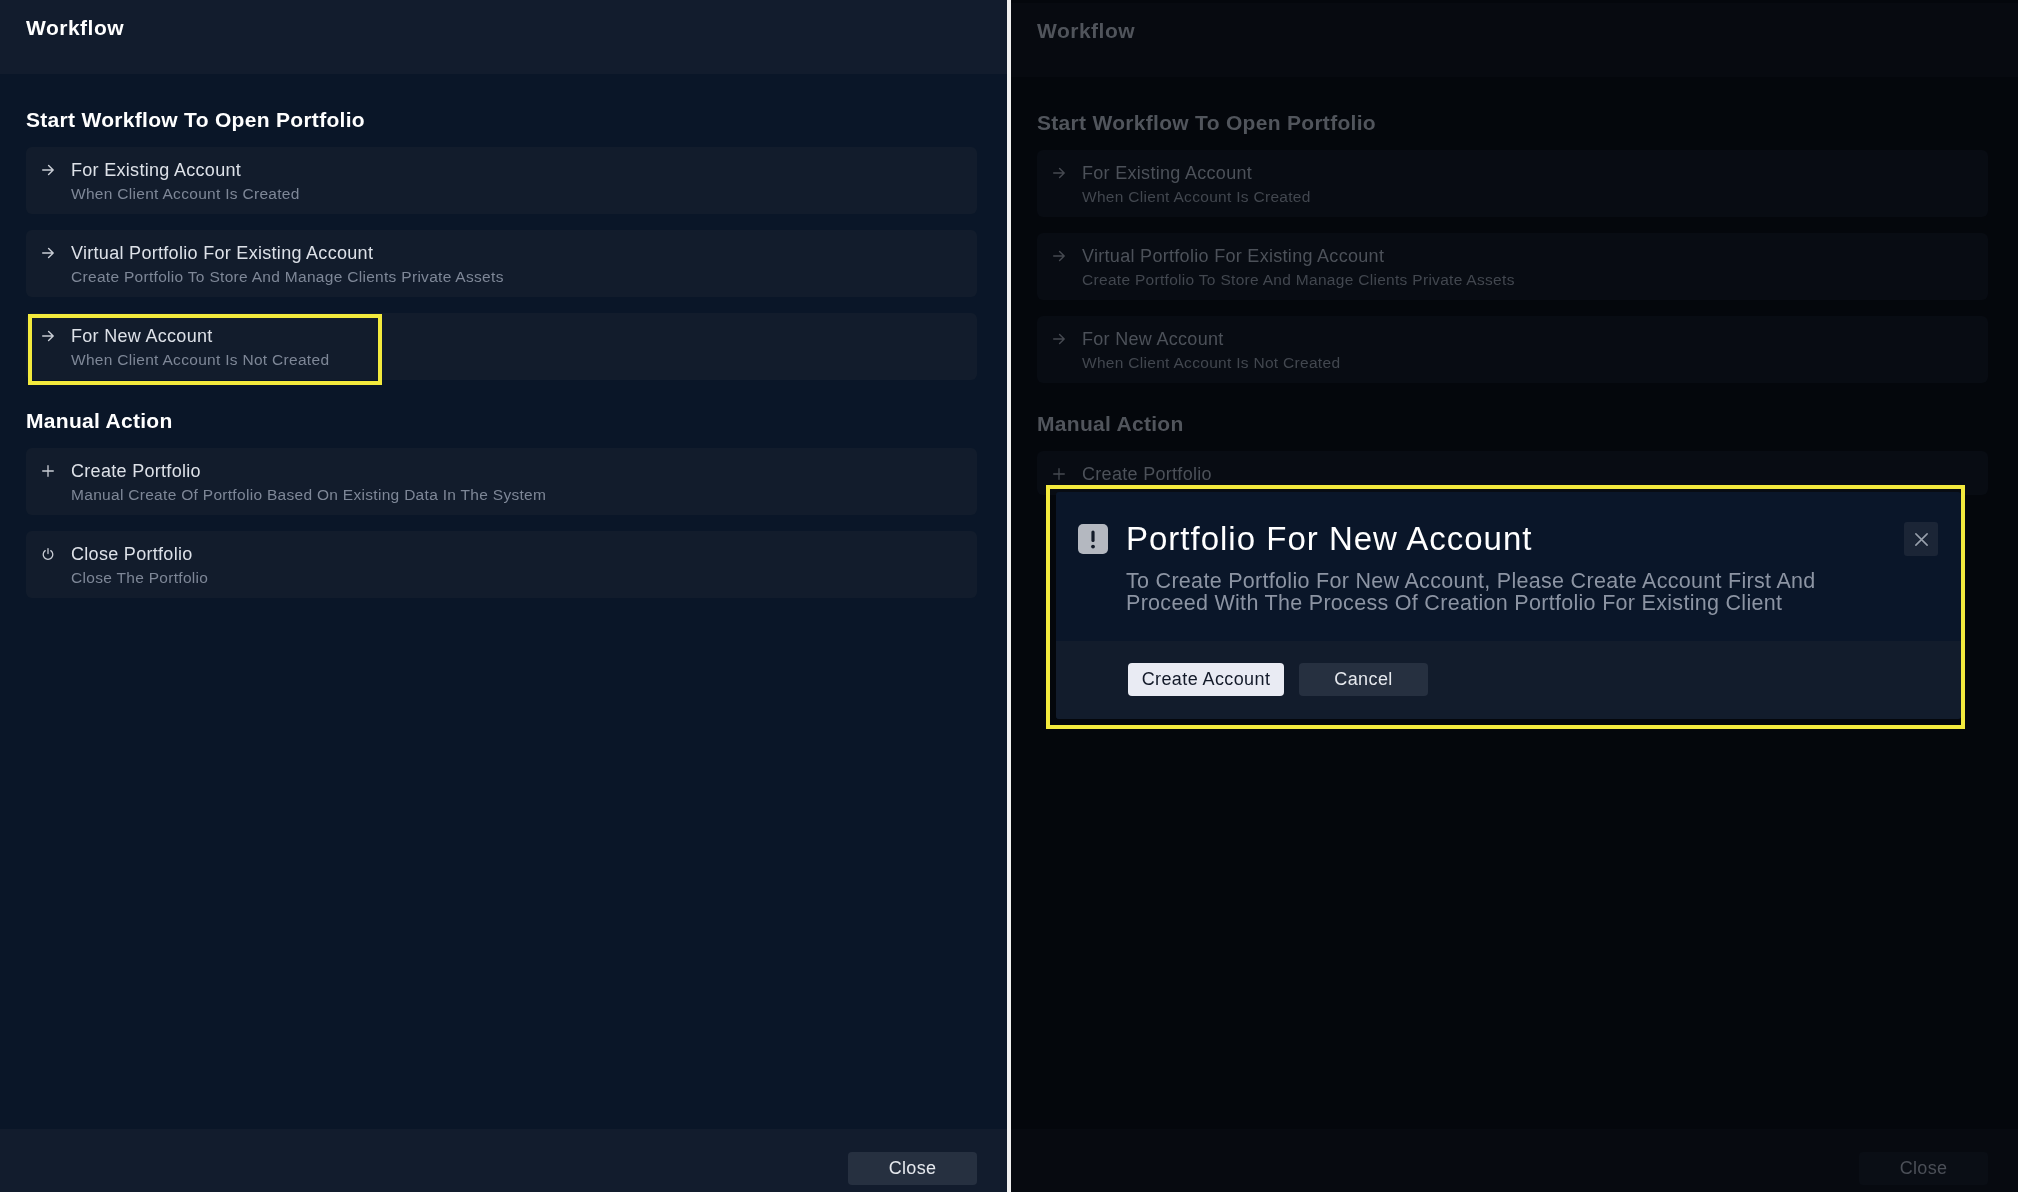 This screenshot has height=1192, width=2018. Describe the element at coordinates (501, 481) in the screenshot. I see `workflow-option: Create Portfolio Manual Create Of Portfolio Based On Existing Data In The System` at that location.